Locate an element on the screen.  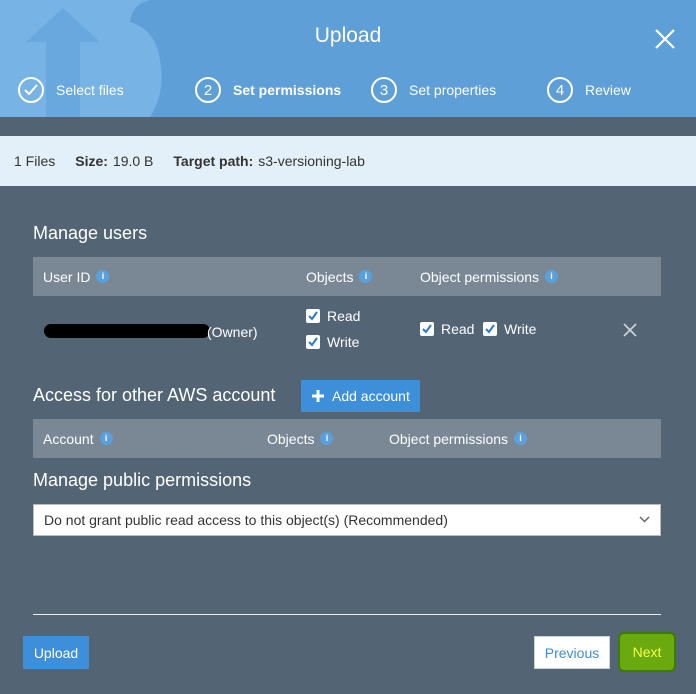
next-button: Next is located at coordinates (647, 652).